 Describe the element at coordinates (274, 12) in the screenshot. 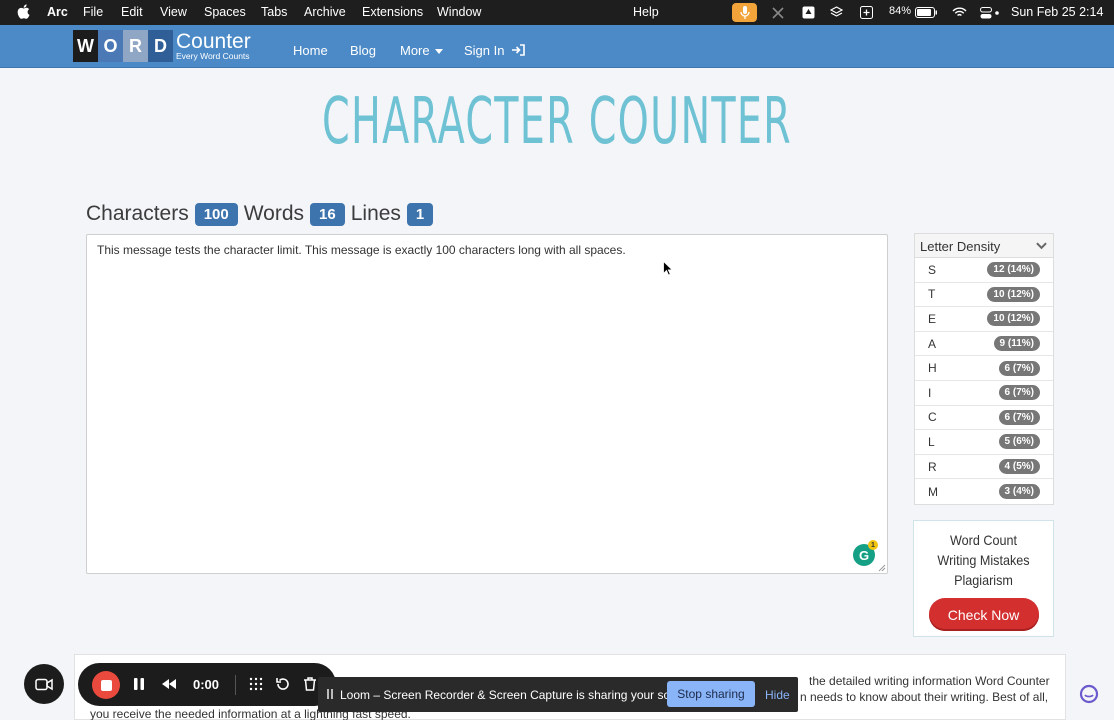

I see `menu-tabs: Tabs` at that location.